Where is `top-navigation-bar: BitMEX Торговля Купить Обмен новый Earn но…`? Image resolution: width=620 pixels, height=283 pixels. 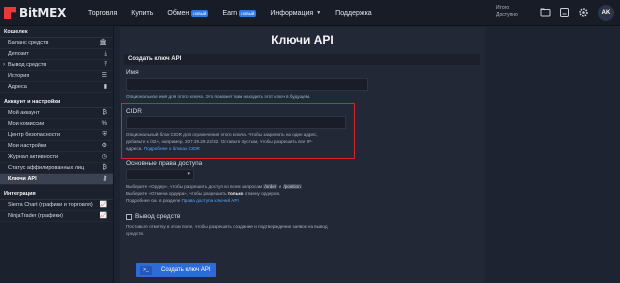
top-navigation-bar: BitMEX Торговля Купить Обмен новый Earn но… is located at coordinates (310, 13).